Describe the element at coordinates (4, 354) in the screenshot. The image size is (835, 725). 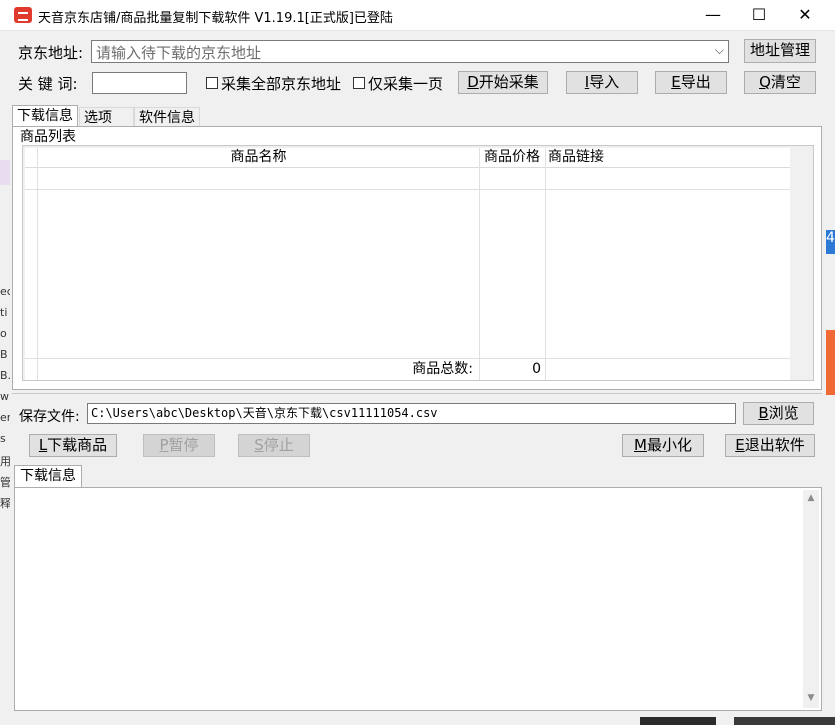
I see `fragment-text: B` at that location.